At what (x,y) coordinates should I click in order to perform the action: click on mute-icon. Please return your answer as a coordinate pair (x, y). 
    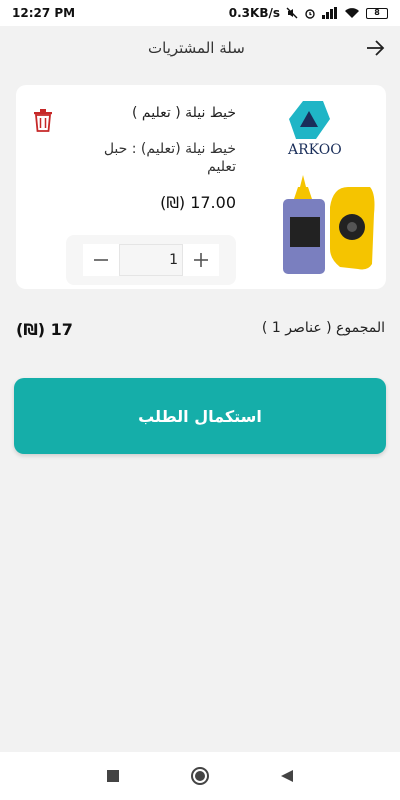
    Looking at the image, I should click on (292, 13).